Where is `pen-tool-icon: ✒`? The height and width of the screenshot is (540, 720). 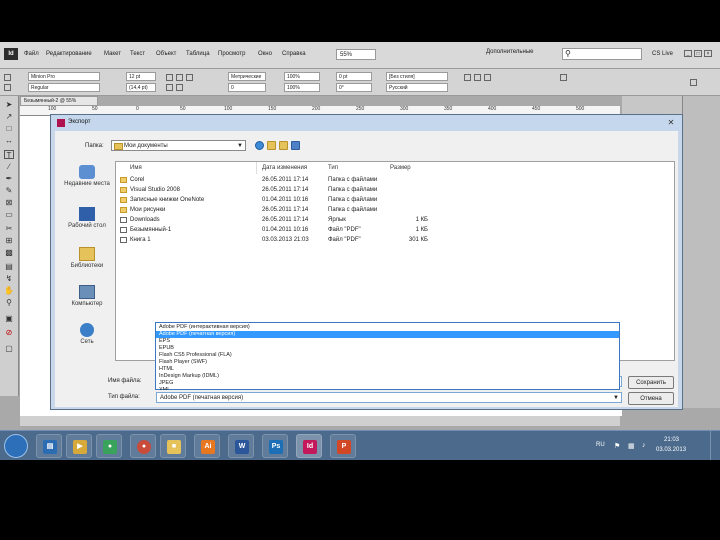 pen-tool-icon: ✒ is located at coordinates (9, 178).